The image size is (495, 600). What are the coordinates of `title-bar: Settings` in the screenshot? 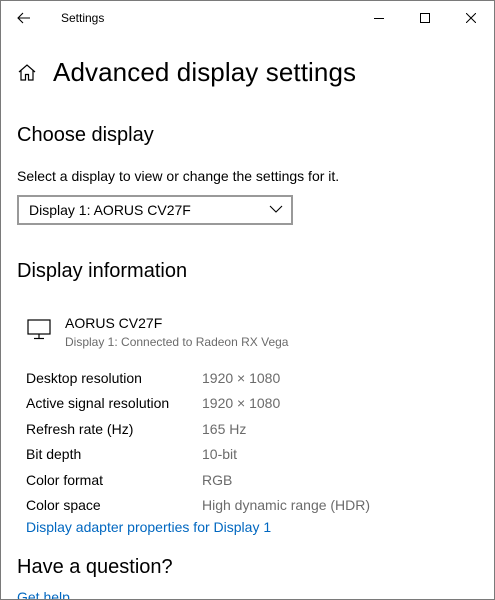 It's located at (247, 18).